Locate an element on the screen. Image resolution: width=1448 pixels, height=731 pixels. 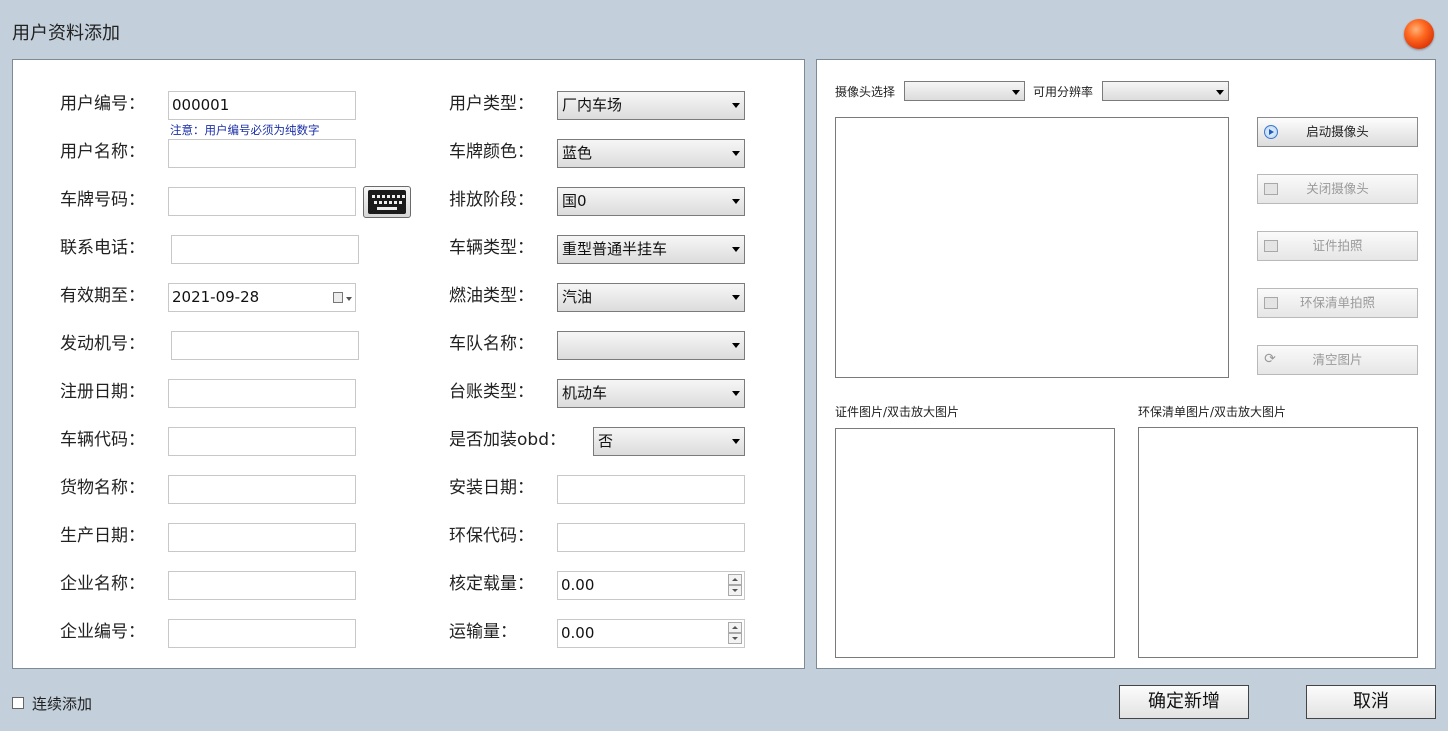
user-name-input is located at coordinates (262, 153).